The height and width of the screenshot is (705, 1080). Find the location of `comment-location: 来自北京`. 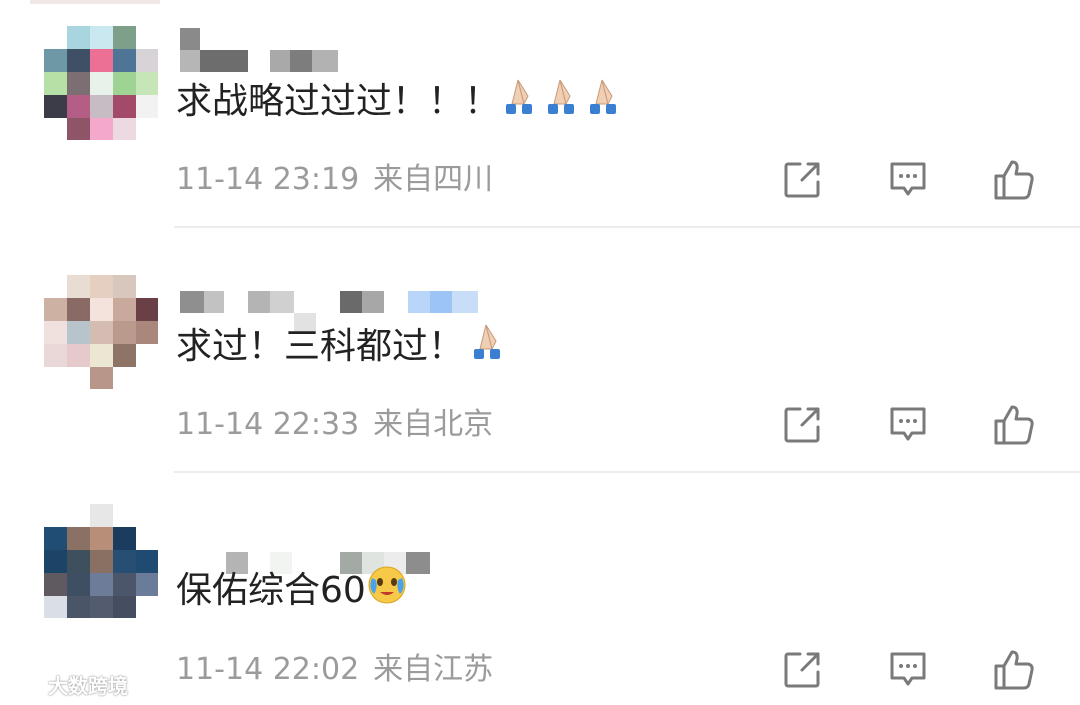

comment-location: 来自北京 is located at coordinates (433, 424).